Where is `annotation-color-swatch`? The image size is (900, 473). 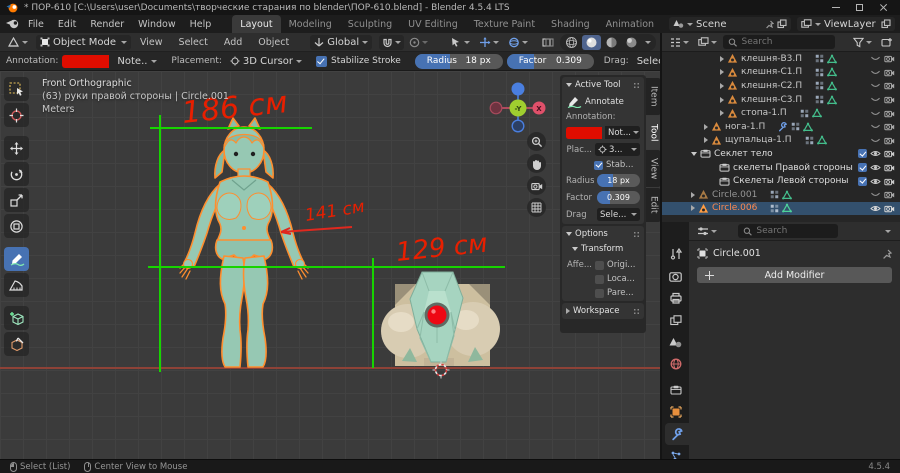 annotation-color-swatch is located at coordinates (86, 61).